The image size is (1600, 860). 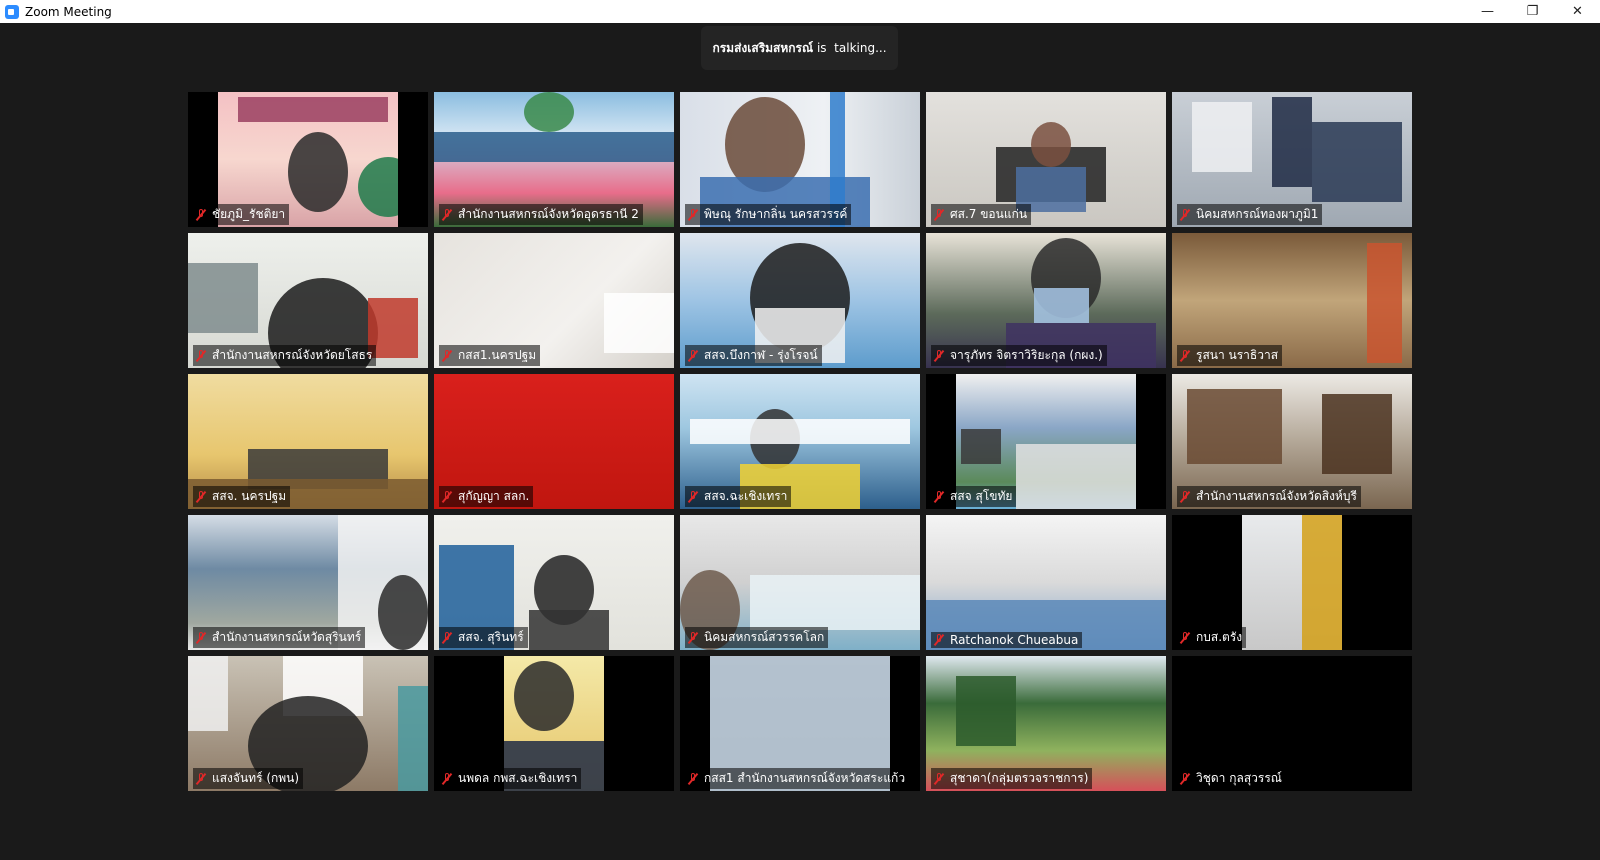 What do you see at coordinates (800, 300) in the screenshot?
I see `participant-tile: สสจ.บึงกาฬ - รุ่งโรจน์` at bounding box center [800, 300].